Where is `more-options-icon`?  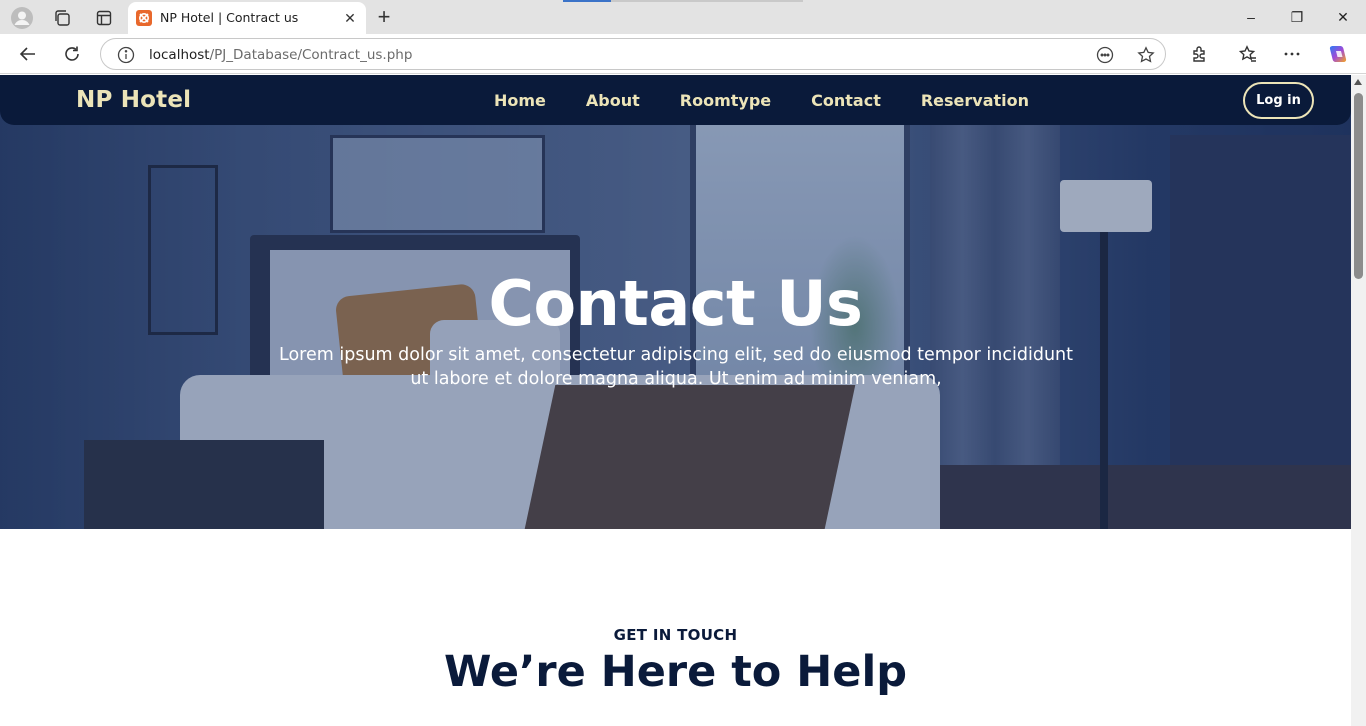 more-options-icon is located at coordinates (1292, 54).